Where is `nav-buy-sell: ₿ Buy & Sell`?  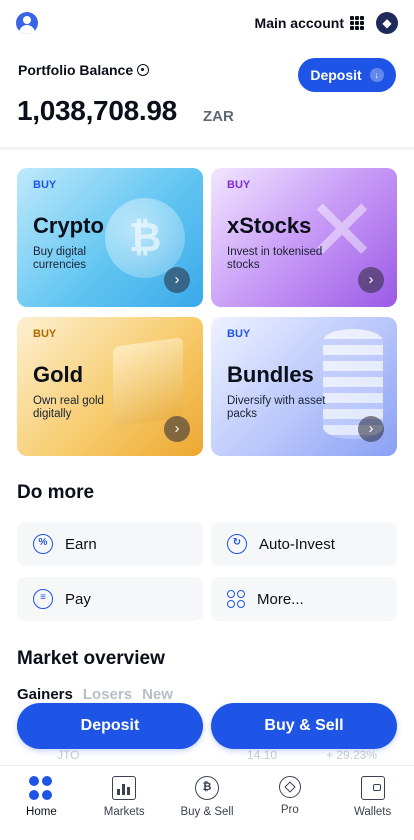 nav-buy-sell: ₿ Buy & Sell is located at coordinates (207, 803).